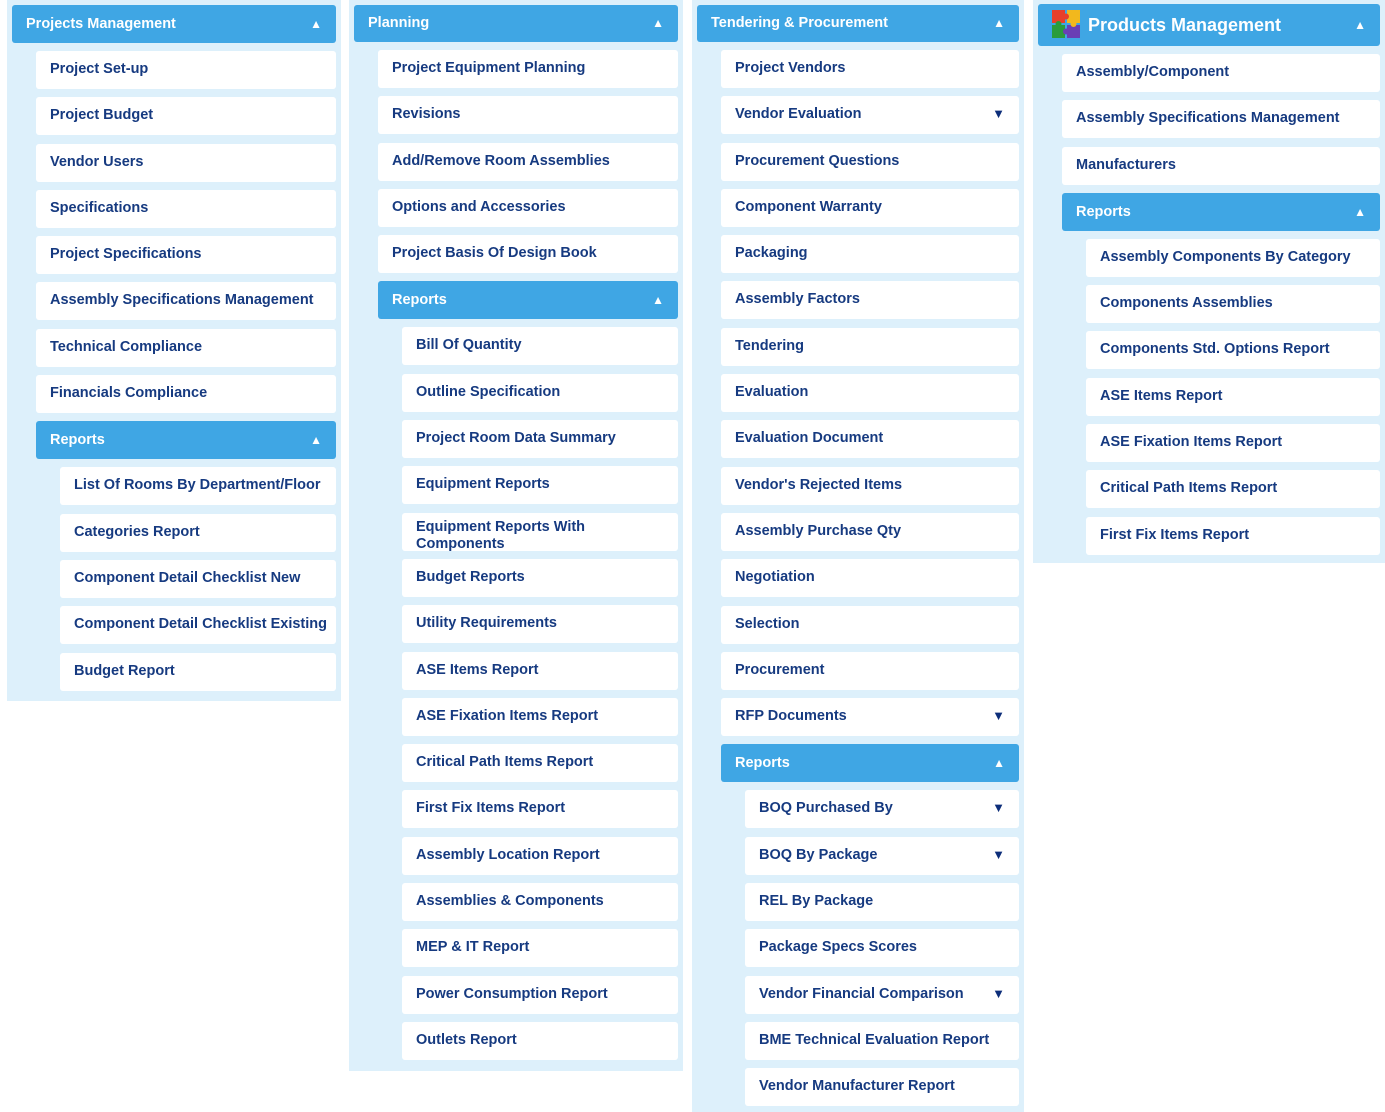 The height and width of the screenshot is (1112, 1385). Describe the element at coordinates (528, 69) in the screenshot. I see `menu-item-project-equipment-planning: Project Equipment Planning` at that location.